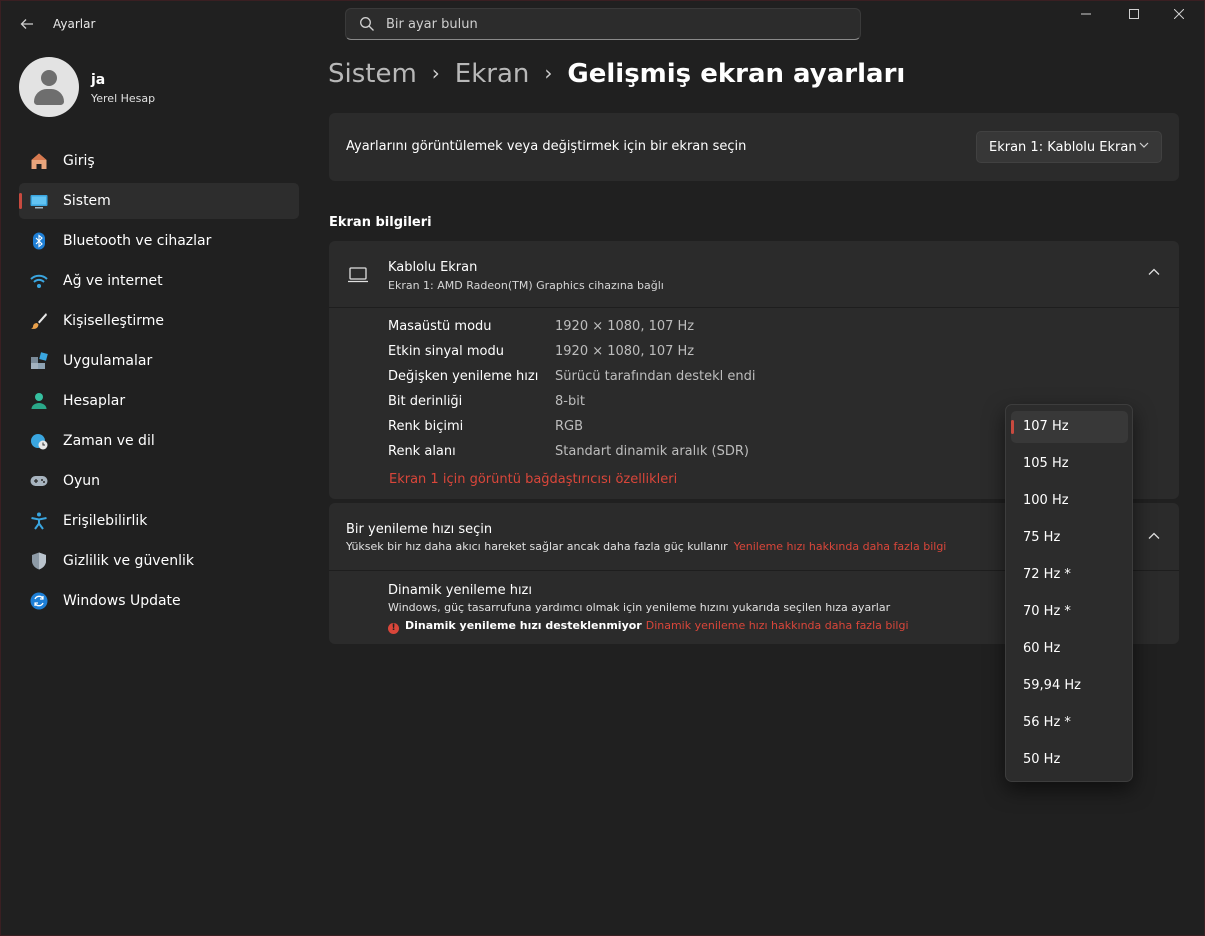 Image resolution: width=1205 pixels, height=936 pixels. Describe the element at coordinates (523, 625) in the screenshot. I see `dynamic-refresh-warning-text: Dinamik yenileme hızı desteklenmiyor` at that location.